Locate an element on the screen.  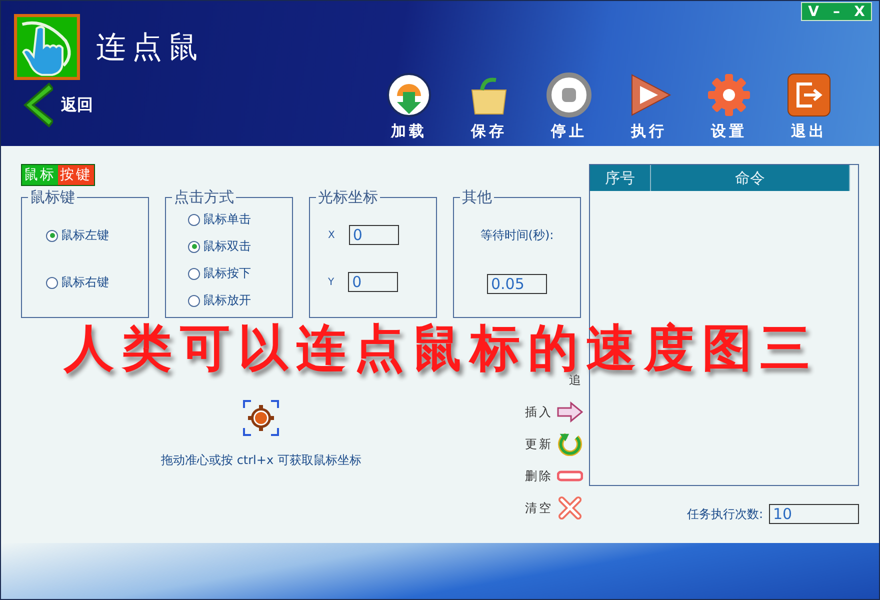
coordinate-label: X is located at coordinates (331, 235).